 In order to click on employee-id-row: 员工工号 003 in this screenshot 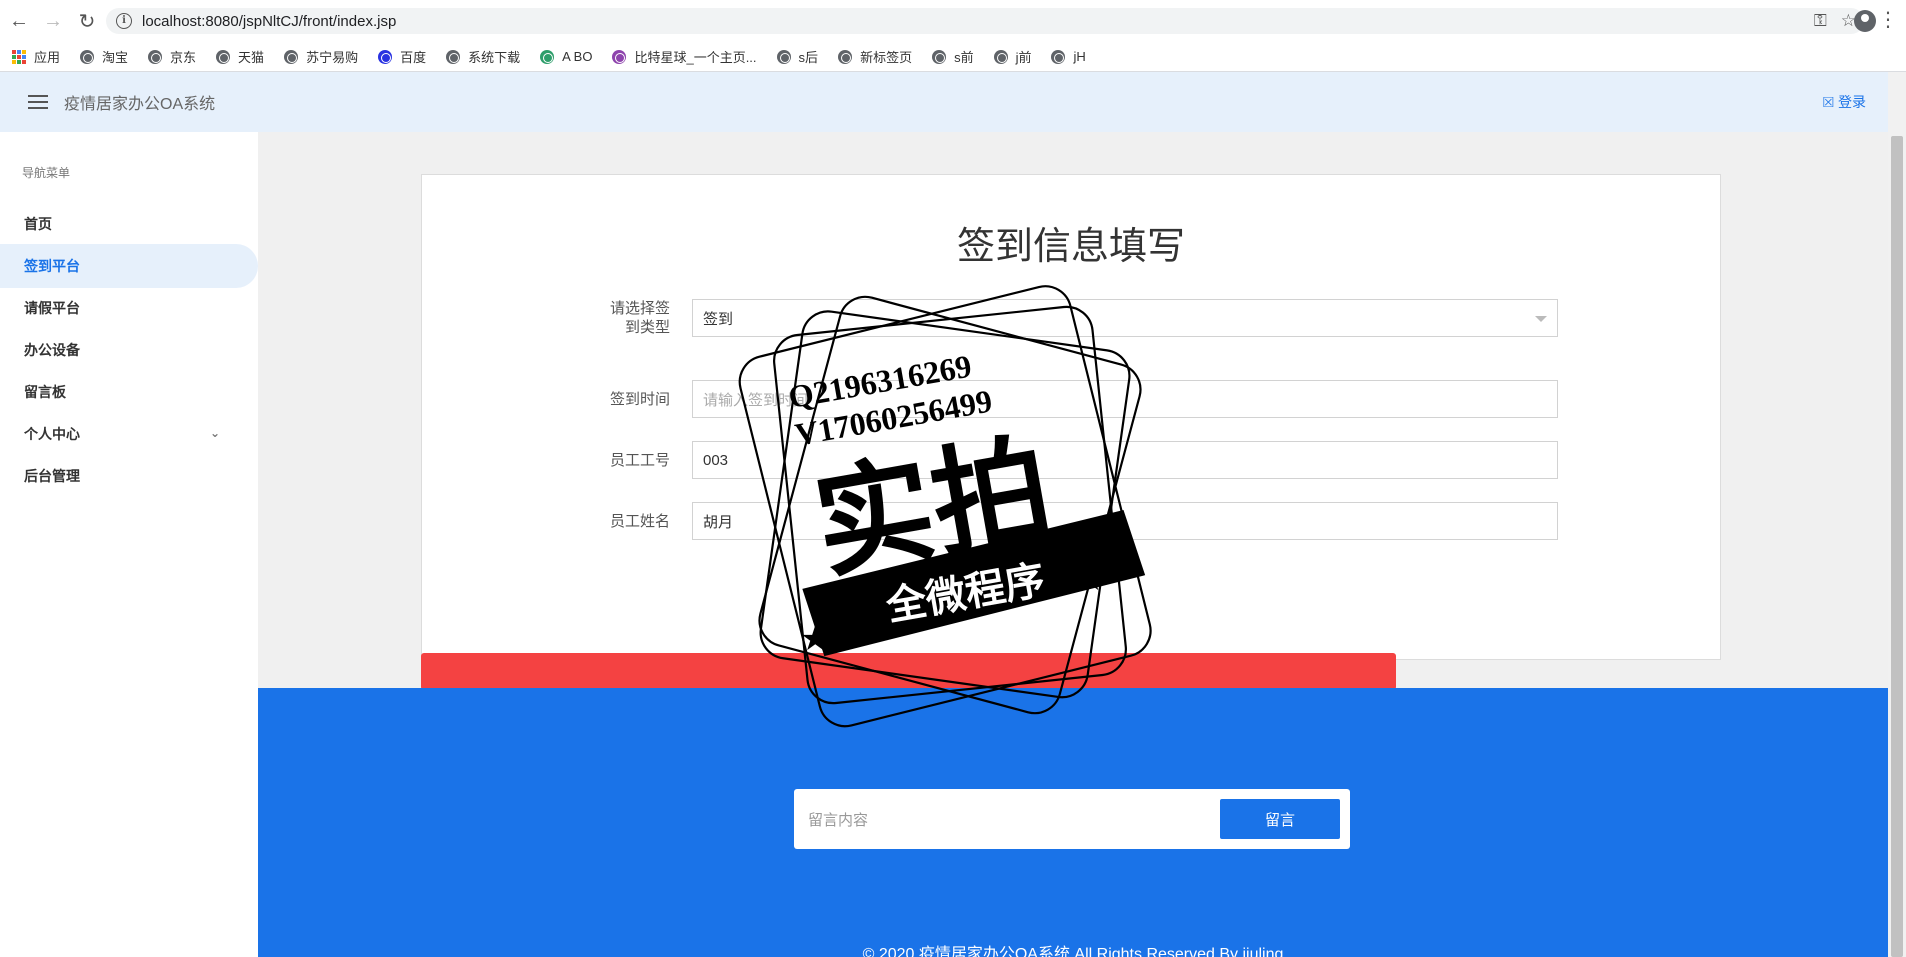, I will do `click(1092, 460)`.